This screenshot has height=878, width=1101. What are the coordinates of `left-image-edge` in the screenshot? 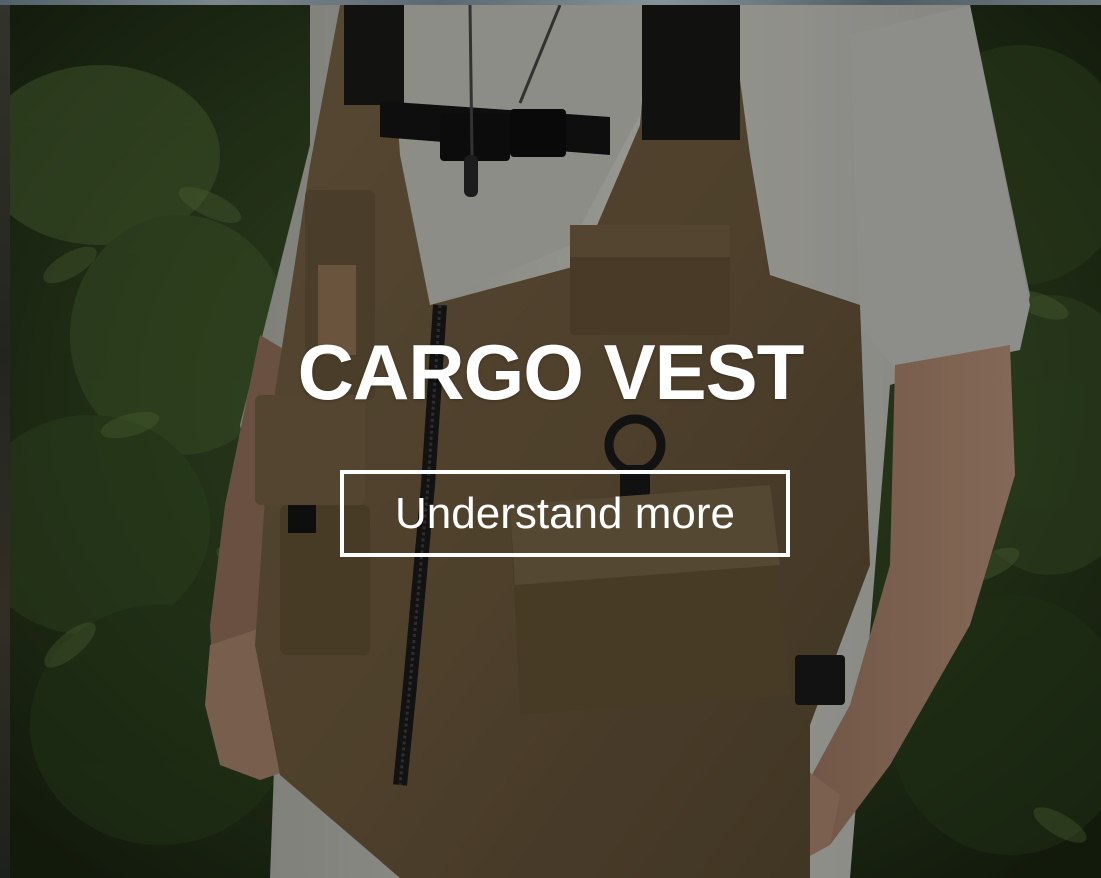 It's located at (5, 441).